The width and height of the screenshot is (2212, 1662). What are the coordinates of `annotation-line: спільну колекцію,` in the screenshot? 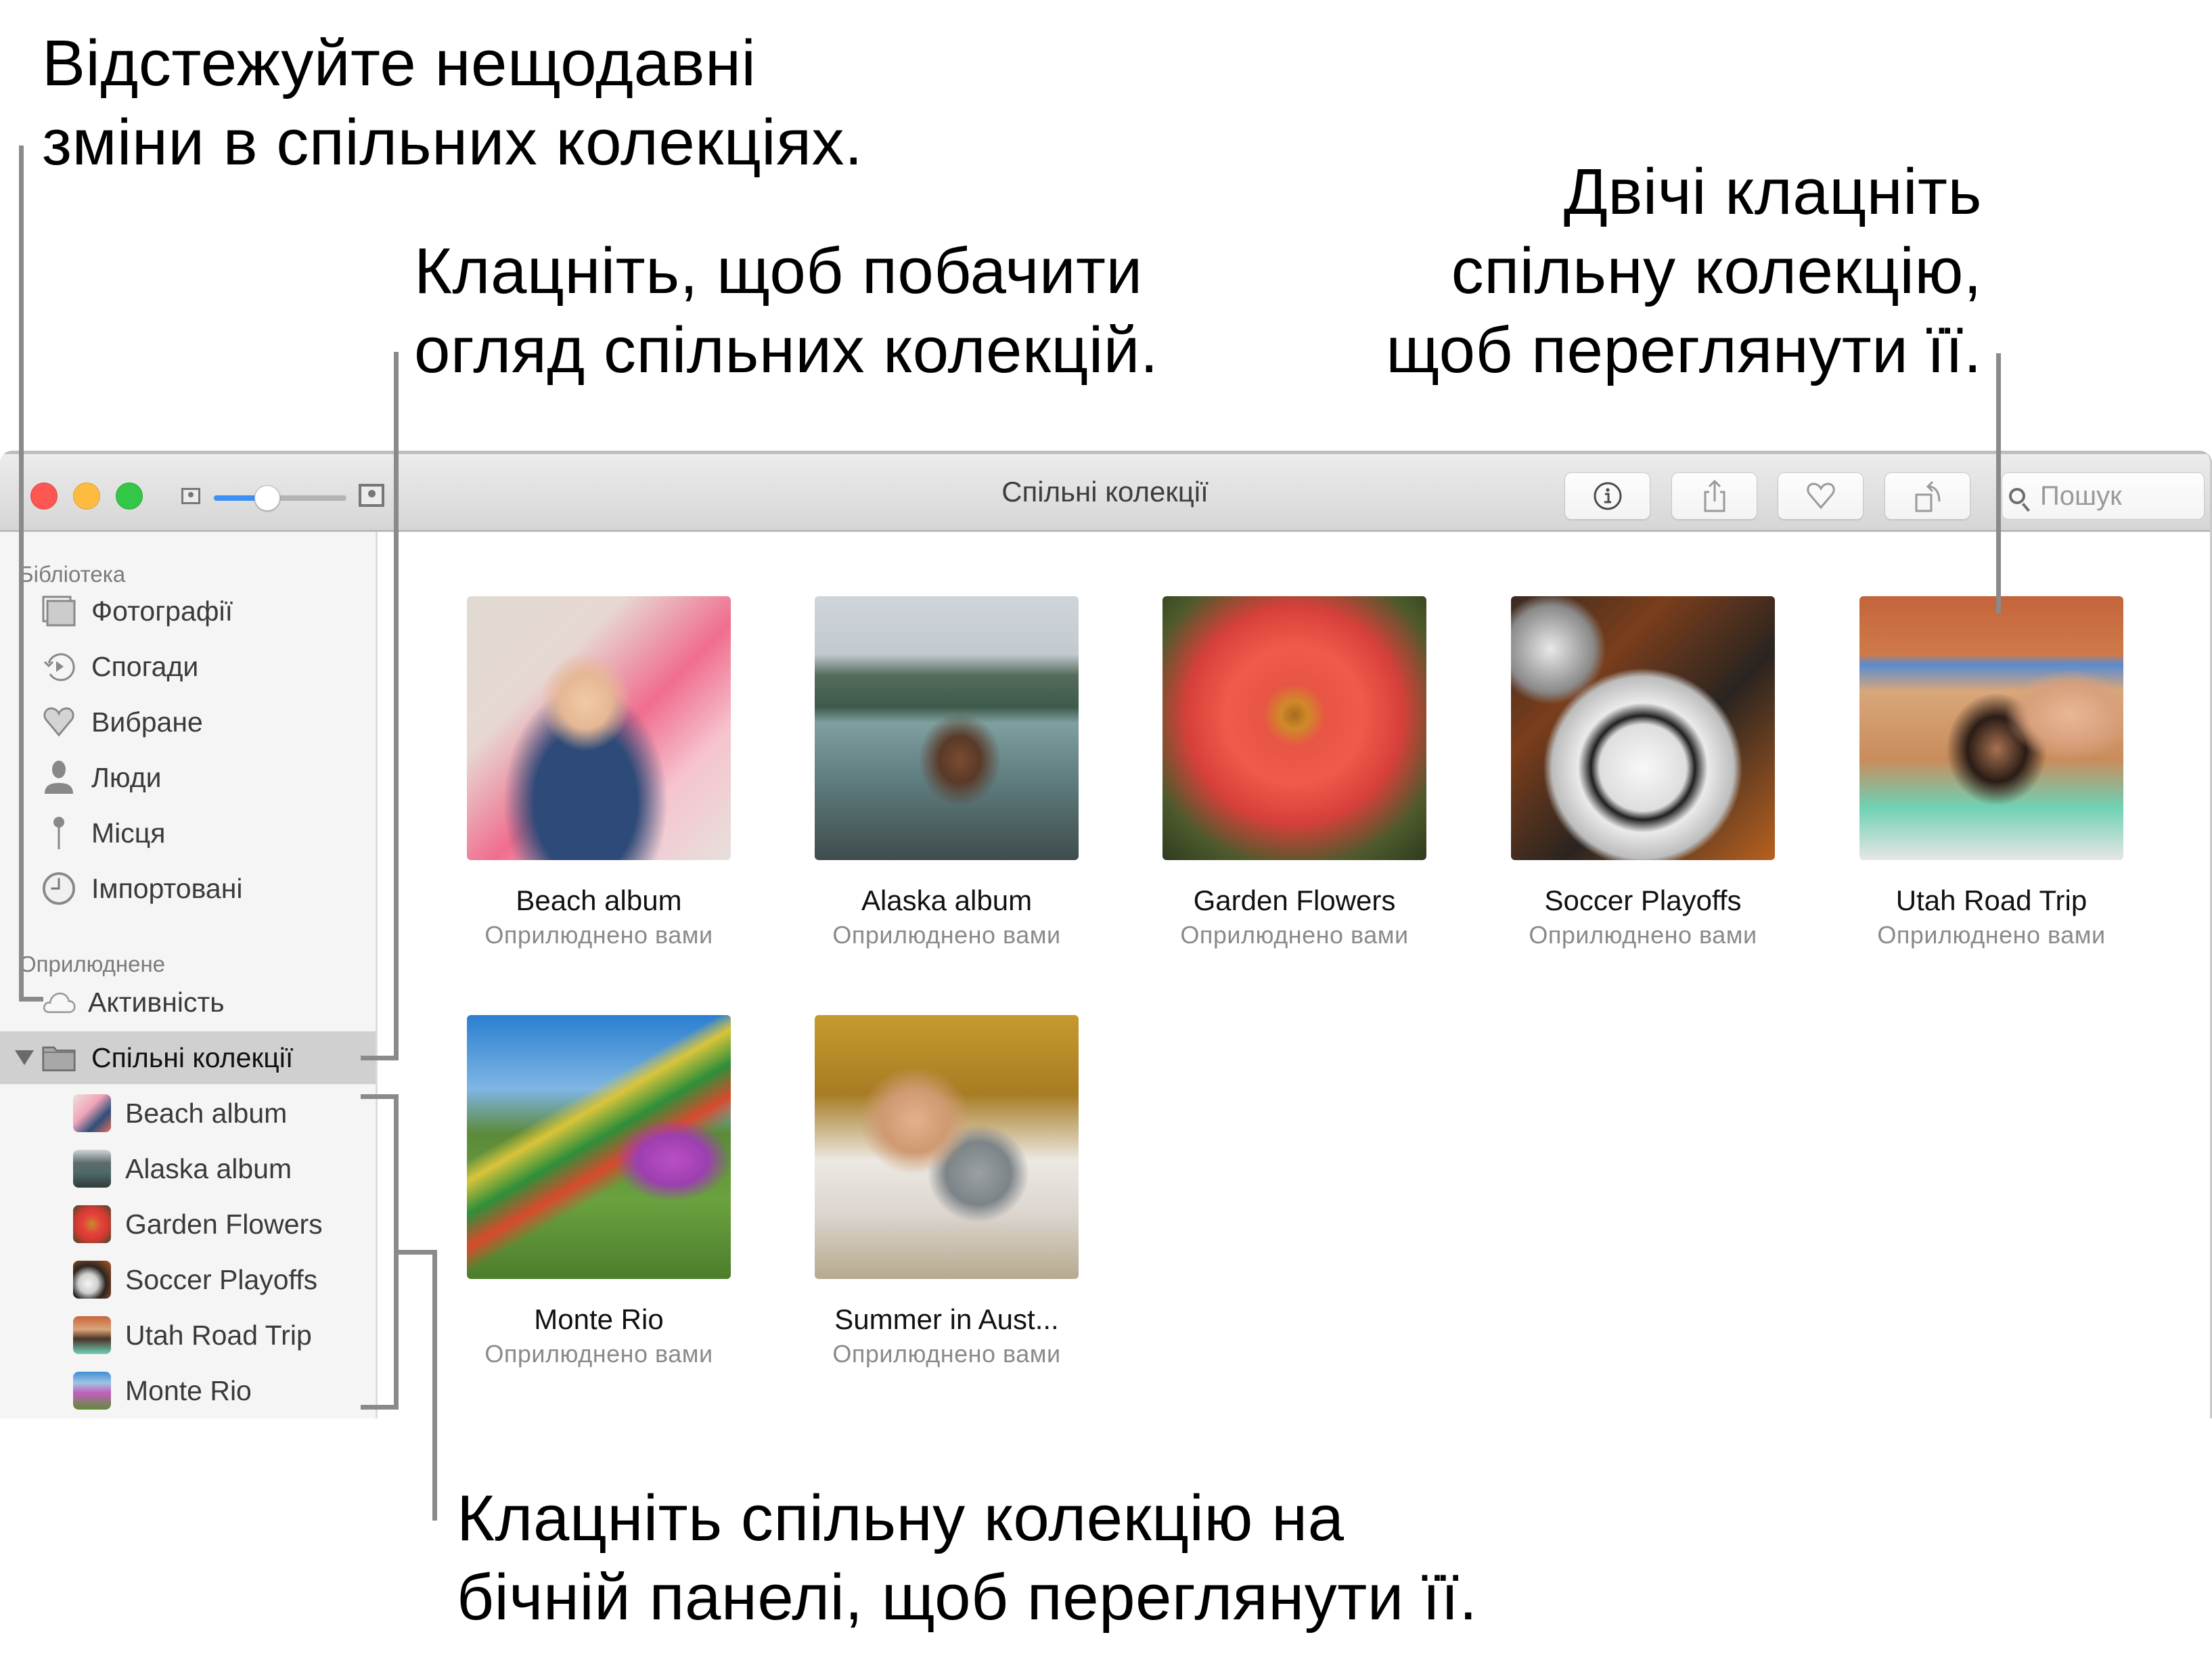 It's located at (1717, 271).